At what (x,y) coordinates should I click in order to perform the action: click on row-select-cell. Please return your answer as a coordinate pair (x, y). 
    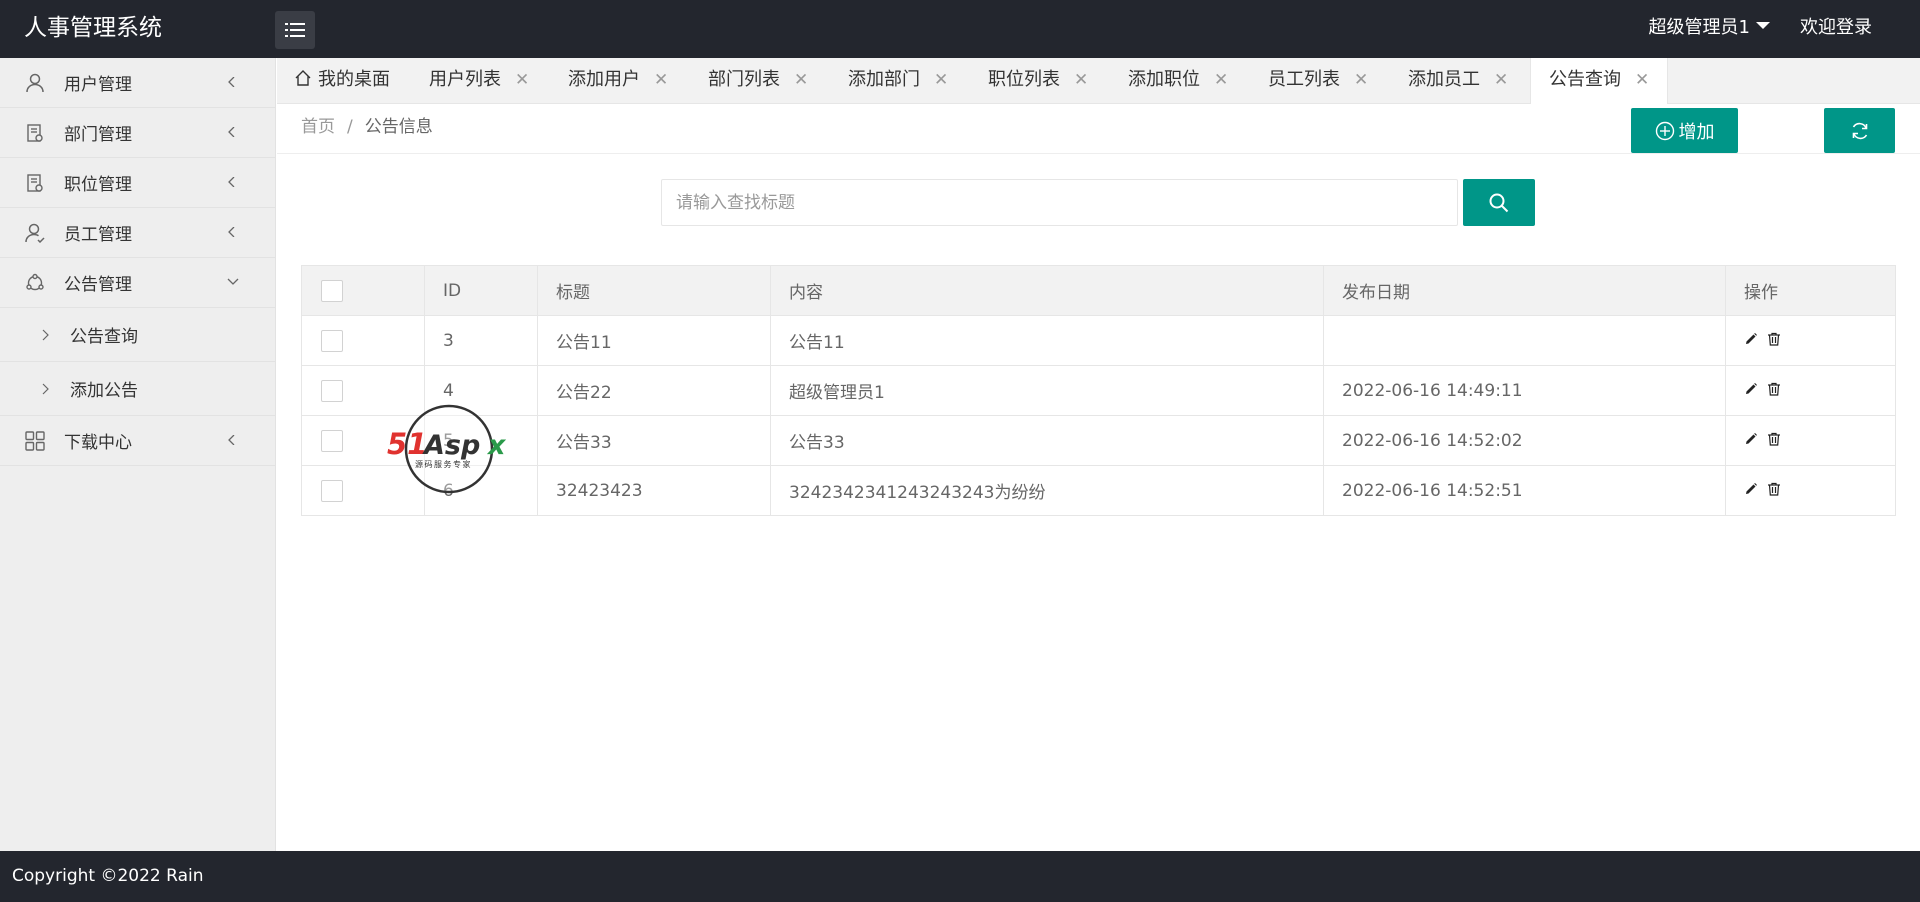
    Looking at the image, I should click on (363, 340).